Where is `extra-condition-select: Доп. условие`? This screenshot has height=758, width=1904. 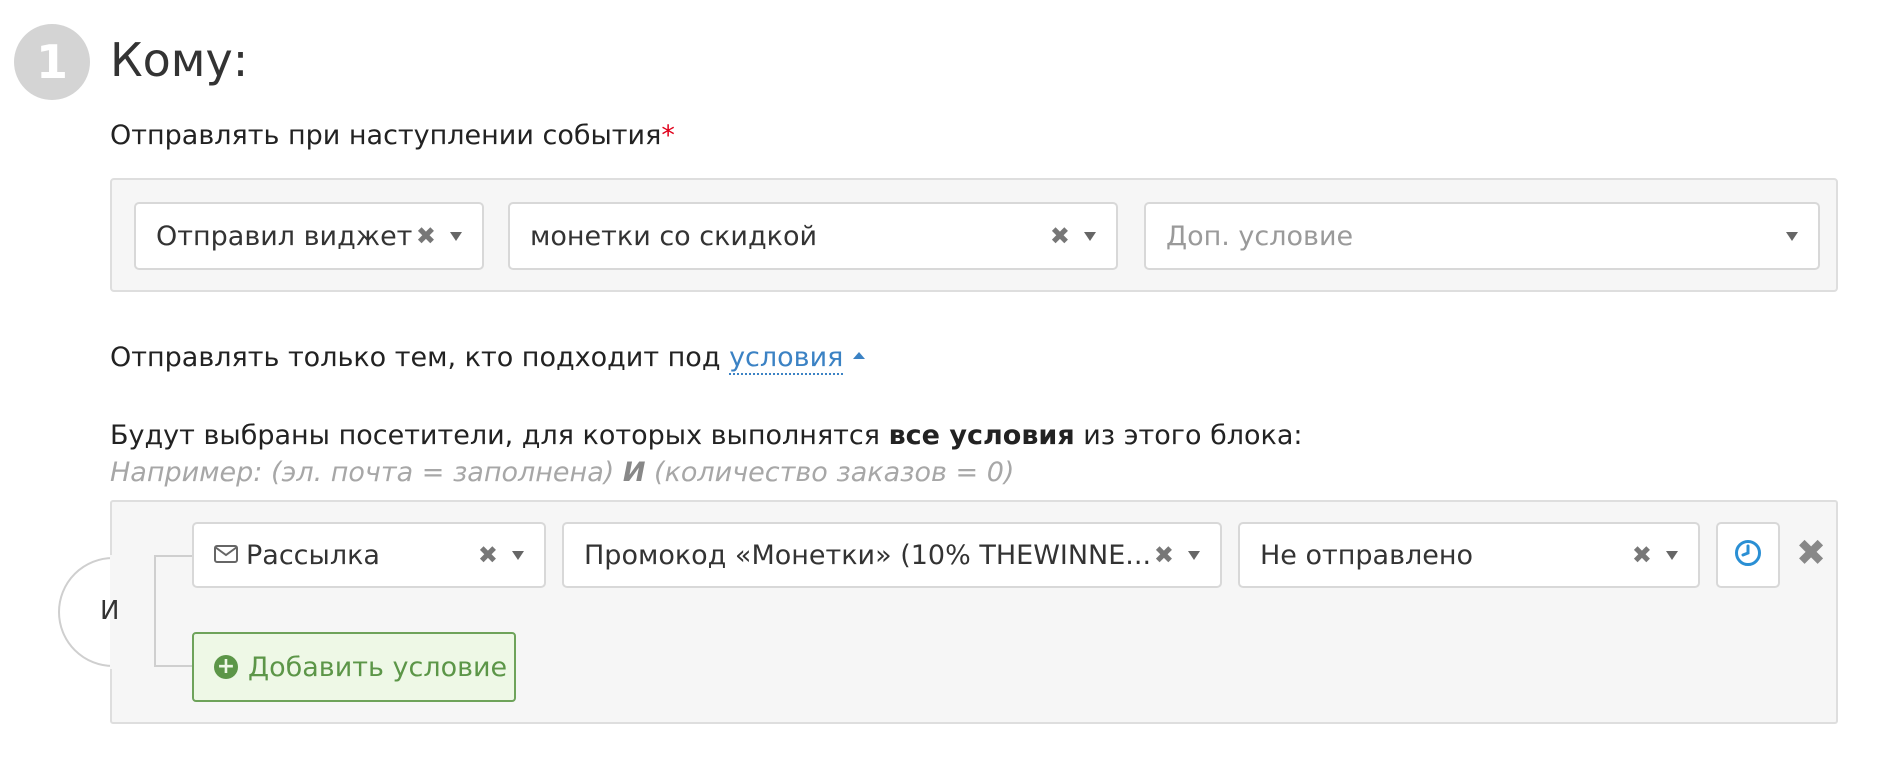 extra-condition-select: Доп. условие is located at coordinates (1482, 236).